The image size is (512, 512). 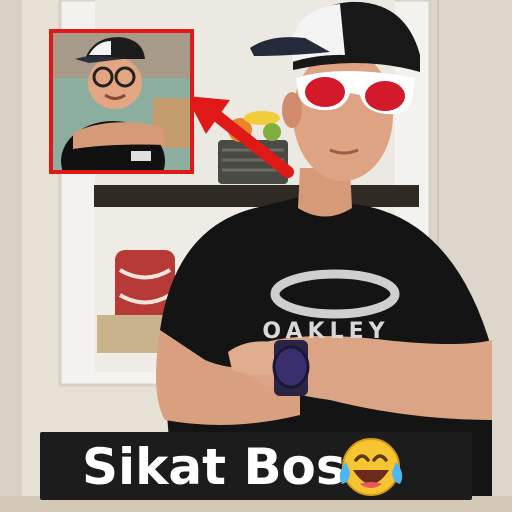 I want to click on highlight-box, so click(x=121, y=101).